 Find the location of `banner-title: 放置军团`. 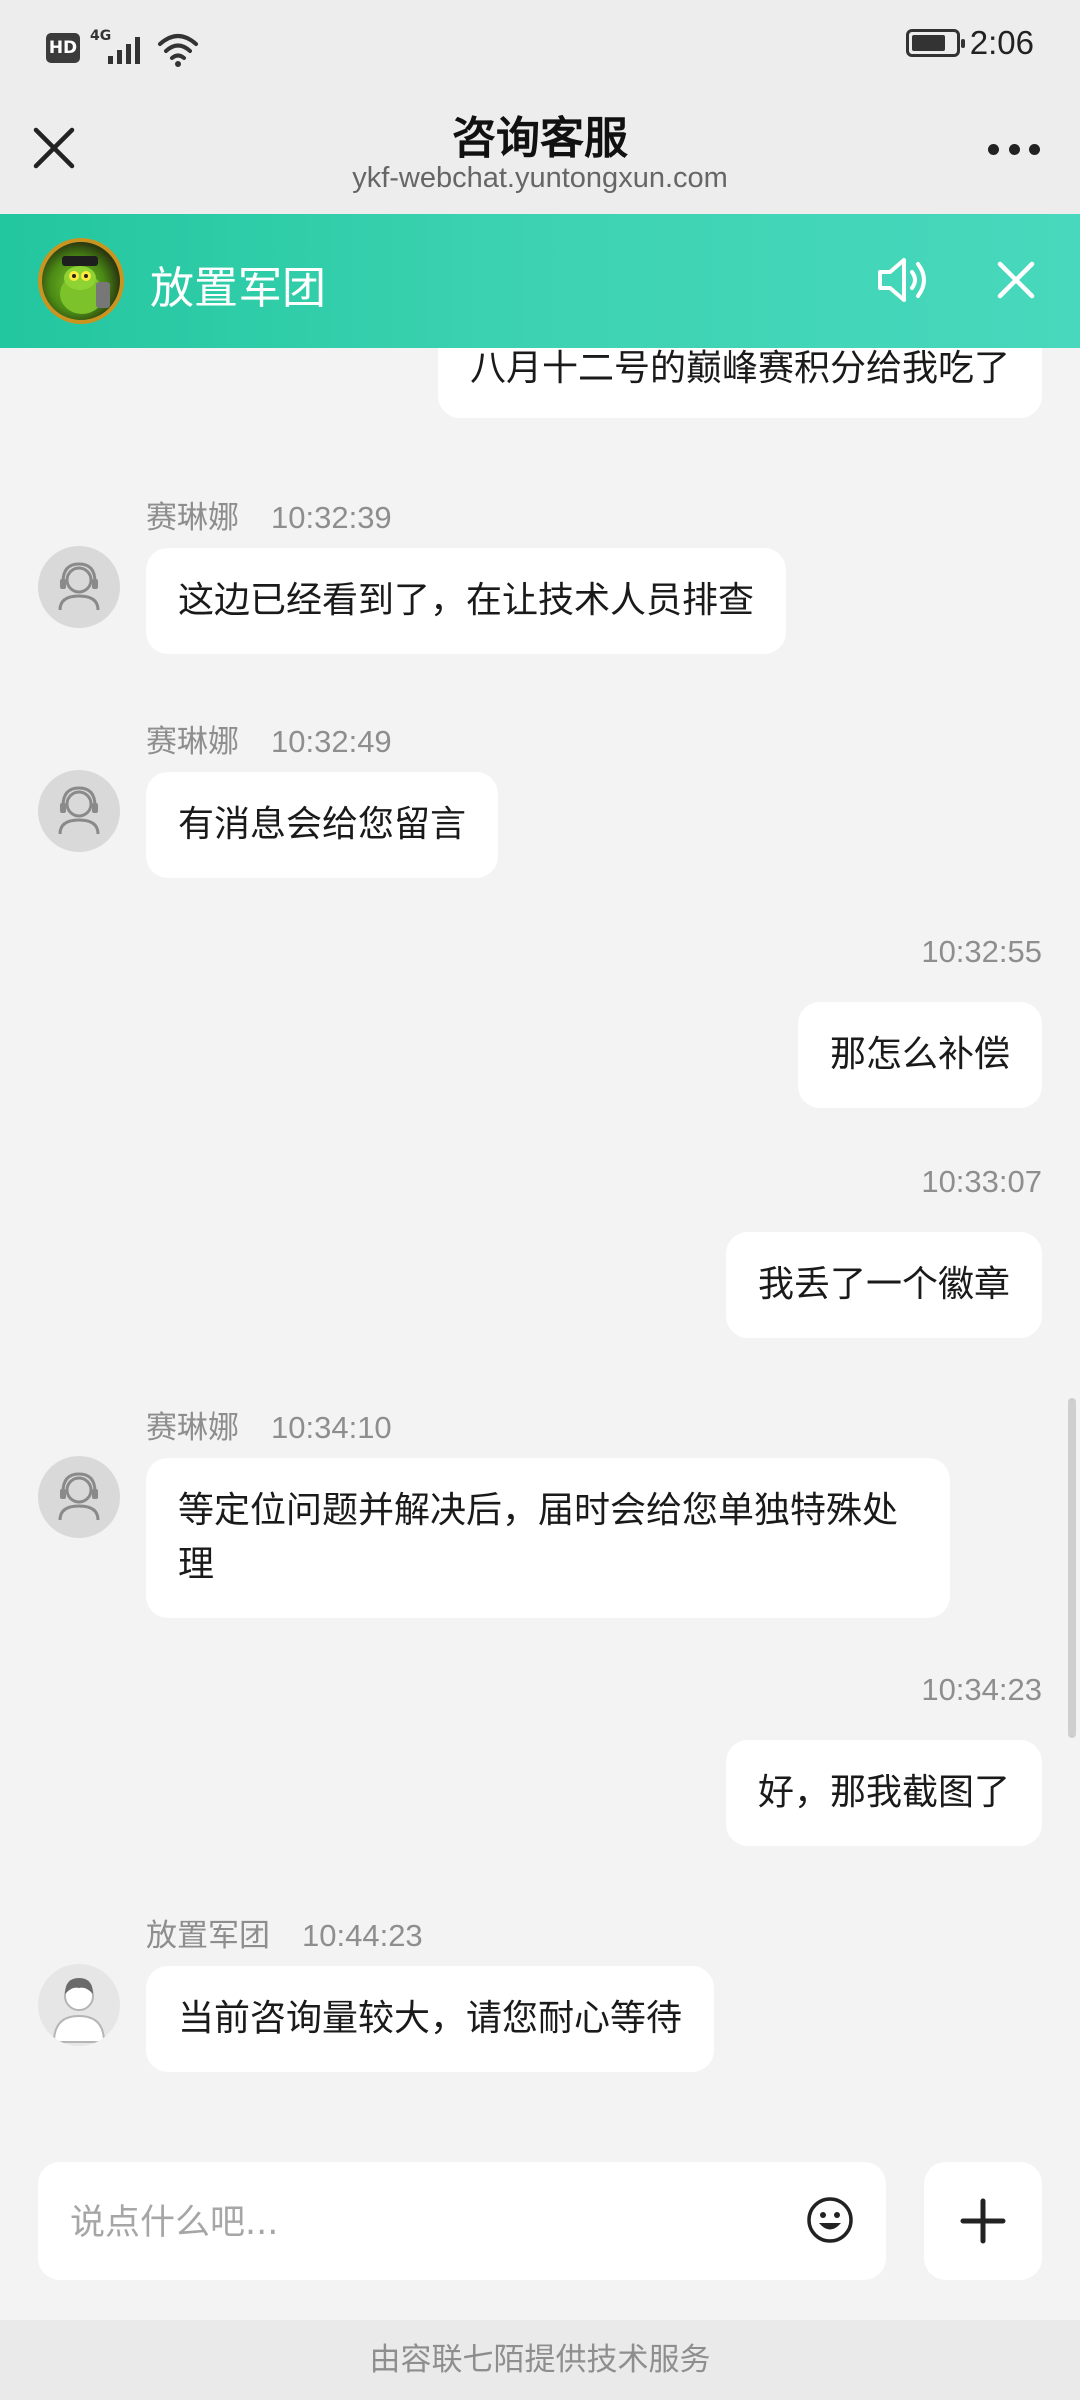

banner-title: 放置军团 is located at coordinates (238, 288).